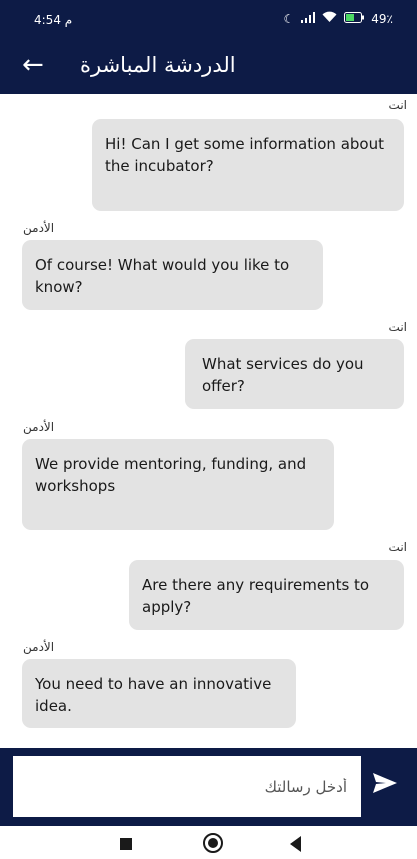 The image size is (417, 859). Describe the element at coordinates (329, 18) in the screenshot. I see `wifi-icon` at that location.